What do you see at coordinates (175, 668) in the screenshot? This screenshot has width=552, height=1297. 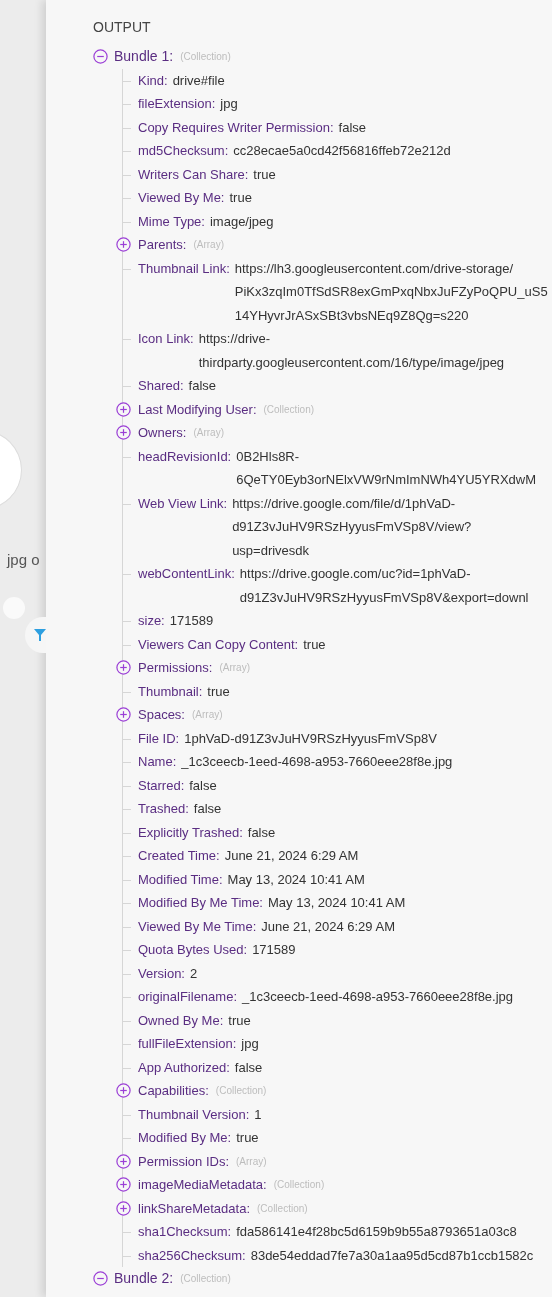 I see `node-key: Permissions:` at bounding box center [175, 668].